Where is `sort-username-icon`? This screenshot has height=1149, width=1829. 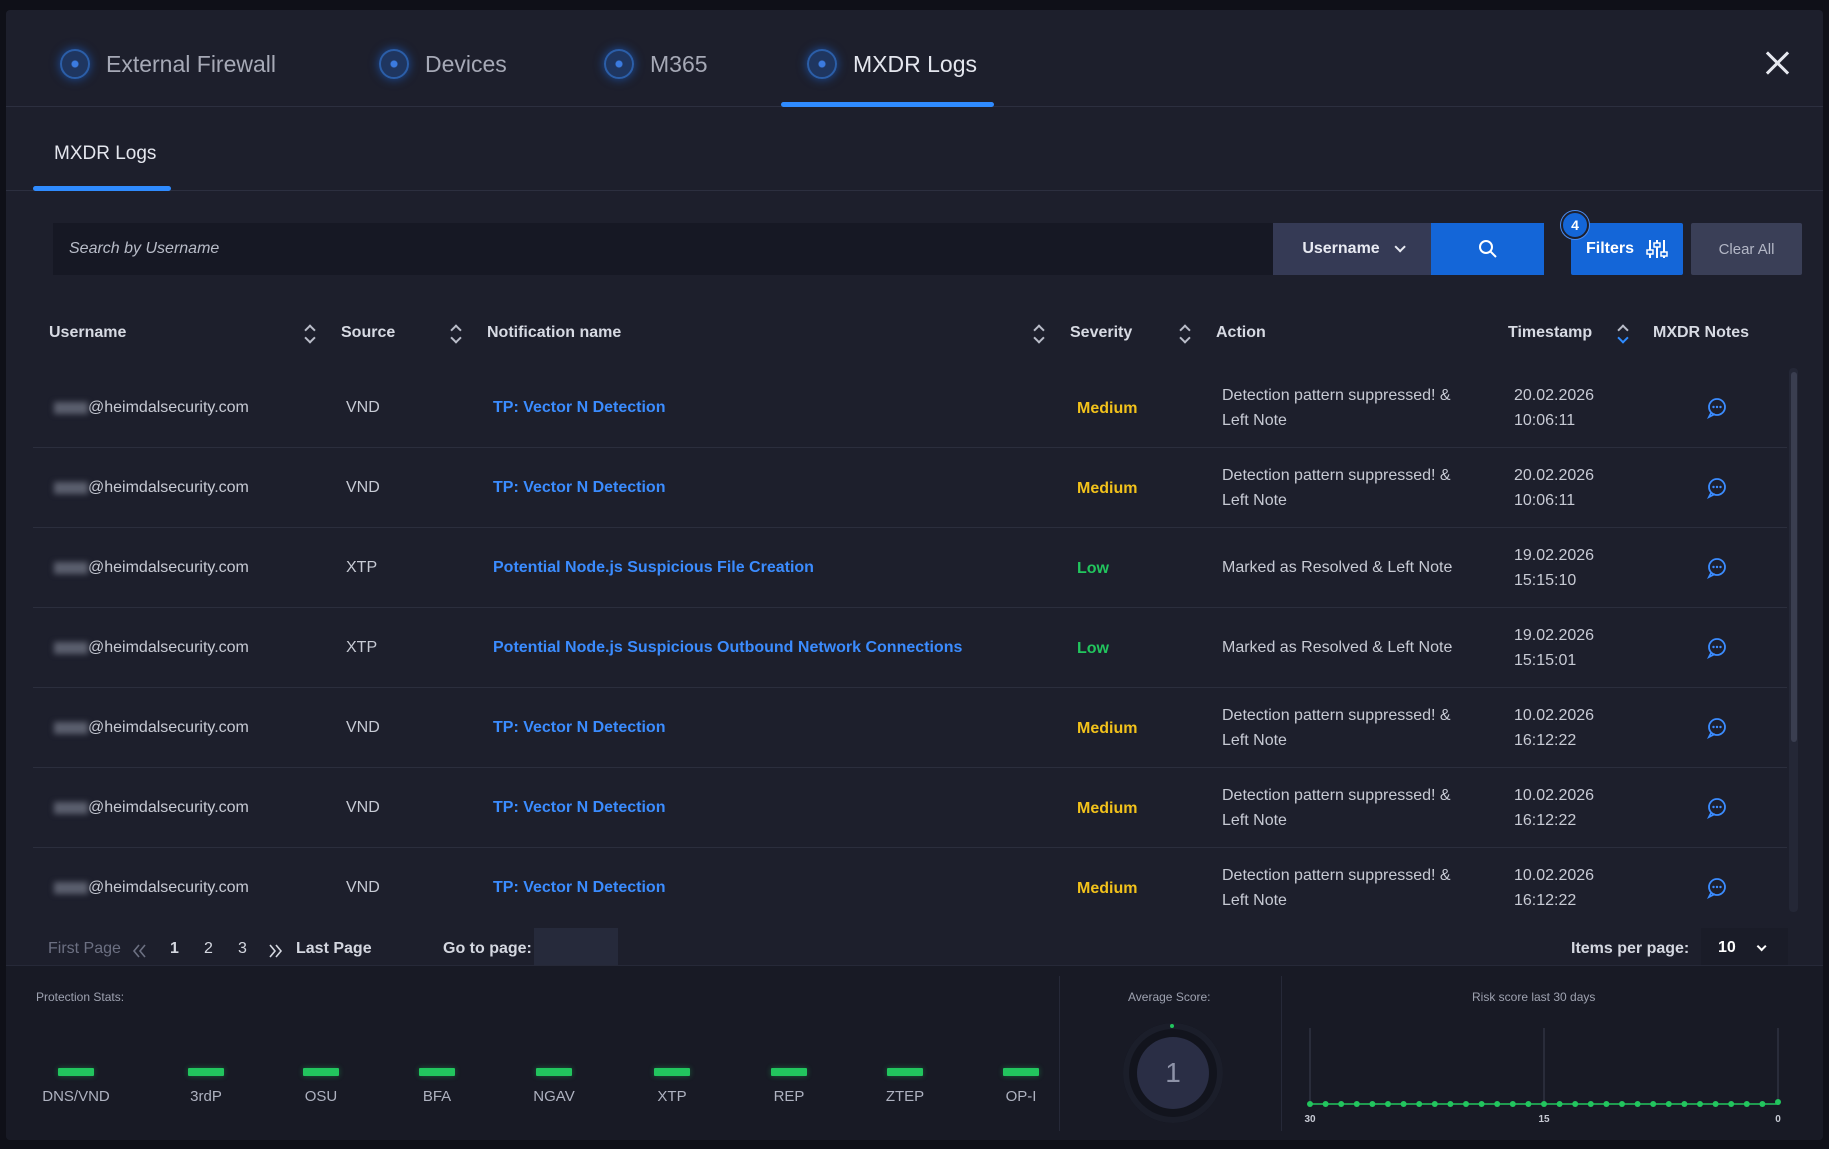
sort-username-icon is located at coordinates (310, 334).